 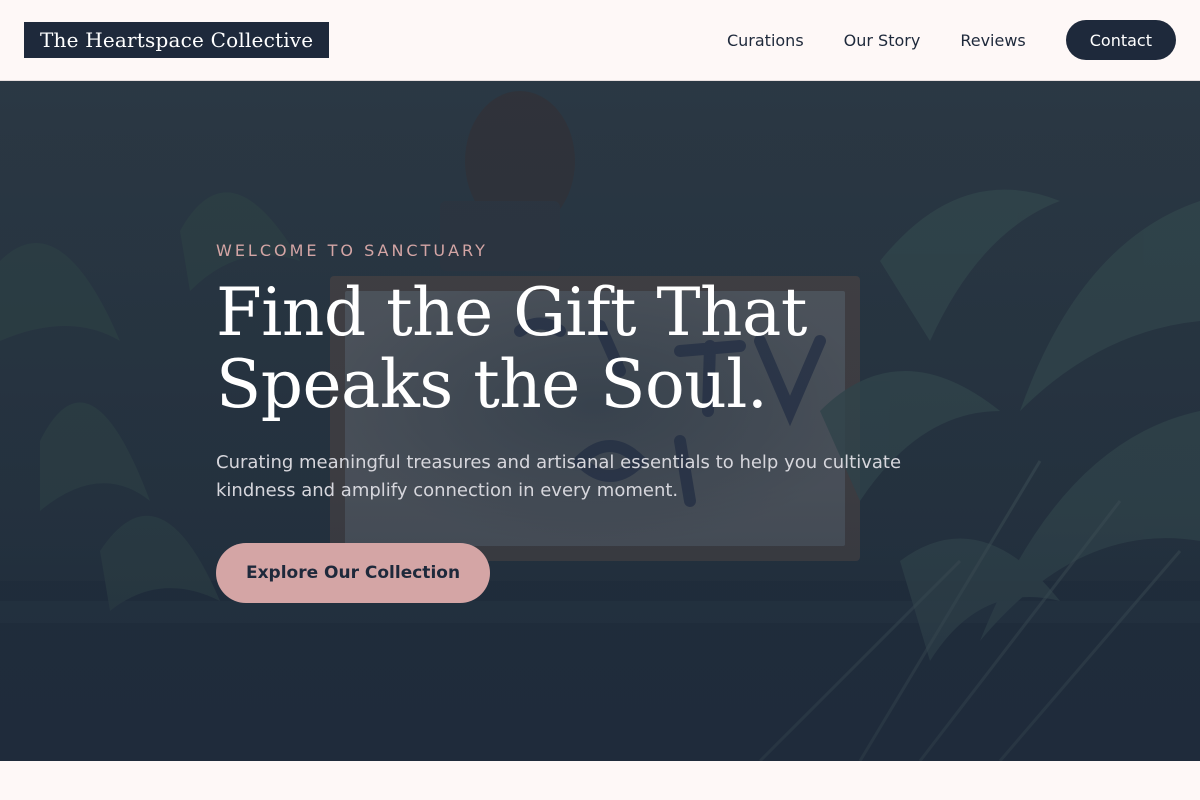 I want to click on nav-link-reviews: Reviews, so click(x=992, y=40).